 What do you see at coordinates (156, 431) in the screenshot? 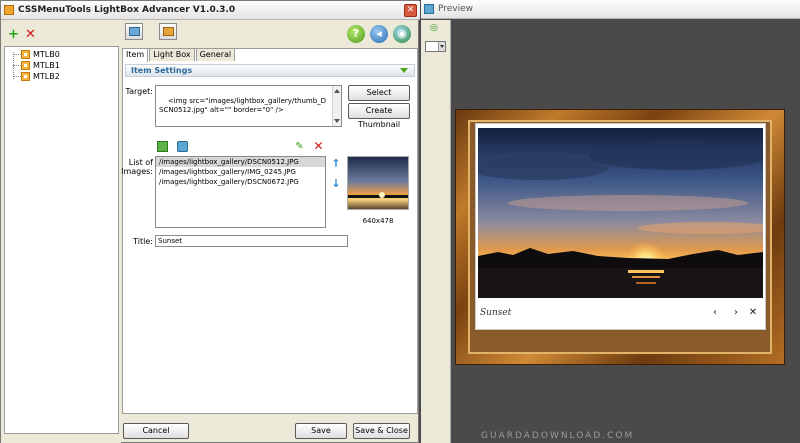
I see `cancel-button: Cancel` at bounding box center [156, 431].